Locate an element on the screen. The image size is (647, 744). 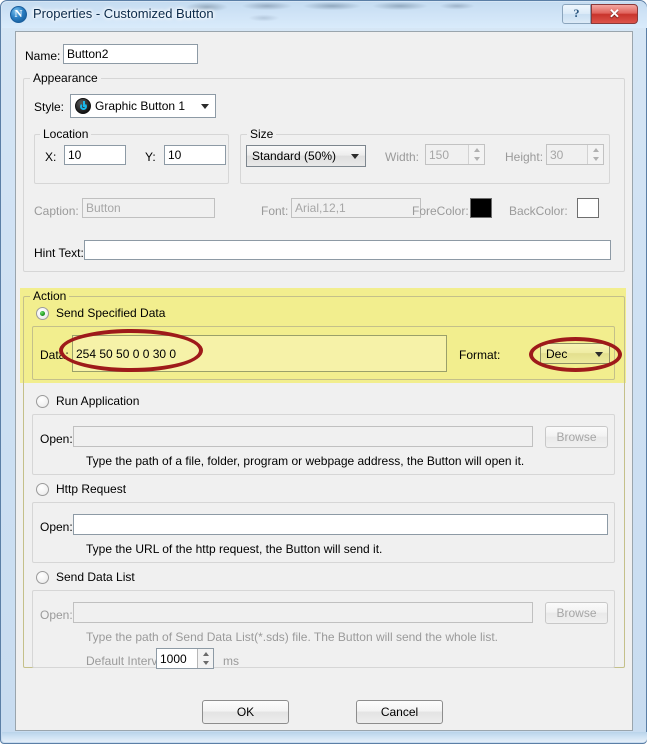
height-stepper-down-icon is located at coordinates (595, 160).